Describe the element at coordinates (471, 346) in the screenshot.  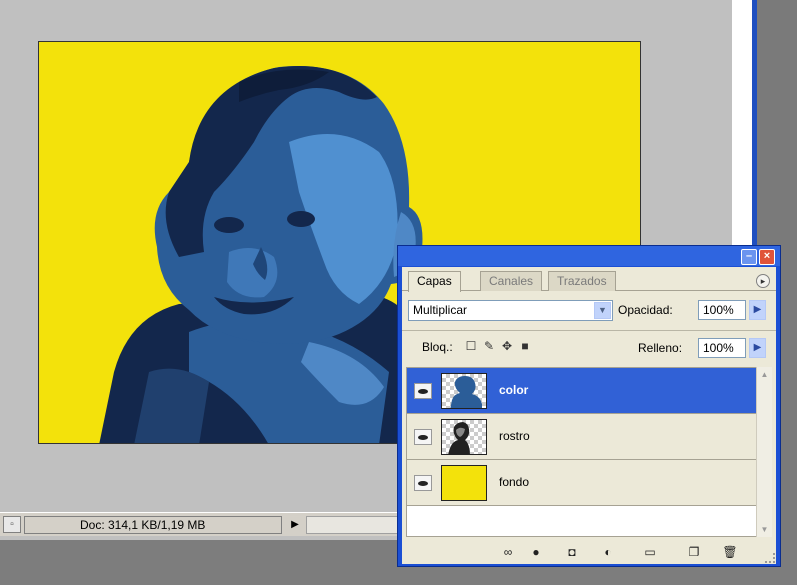
I see `lock-transparency-icon: ☐` at that location.